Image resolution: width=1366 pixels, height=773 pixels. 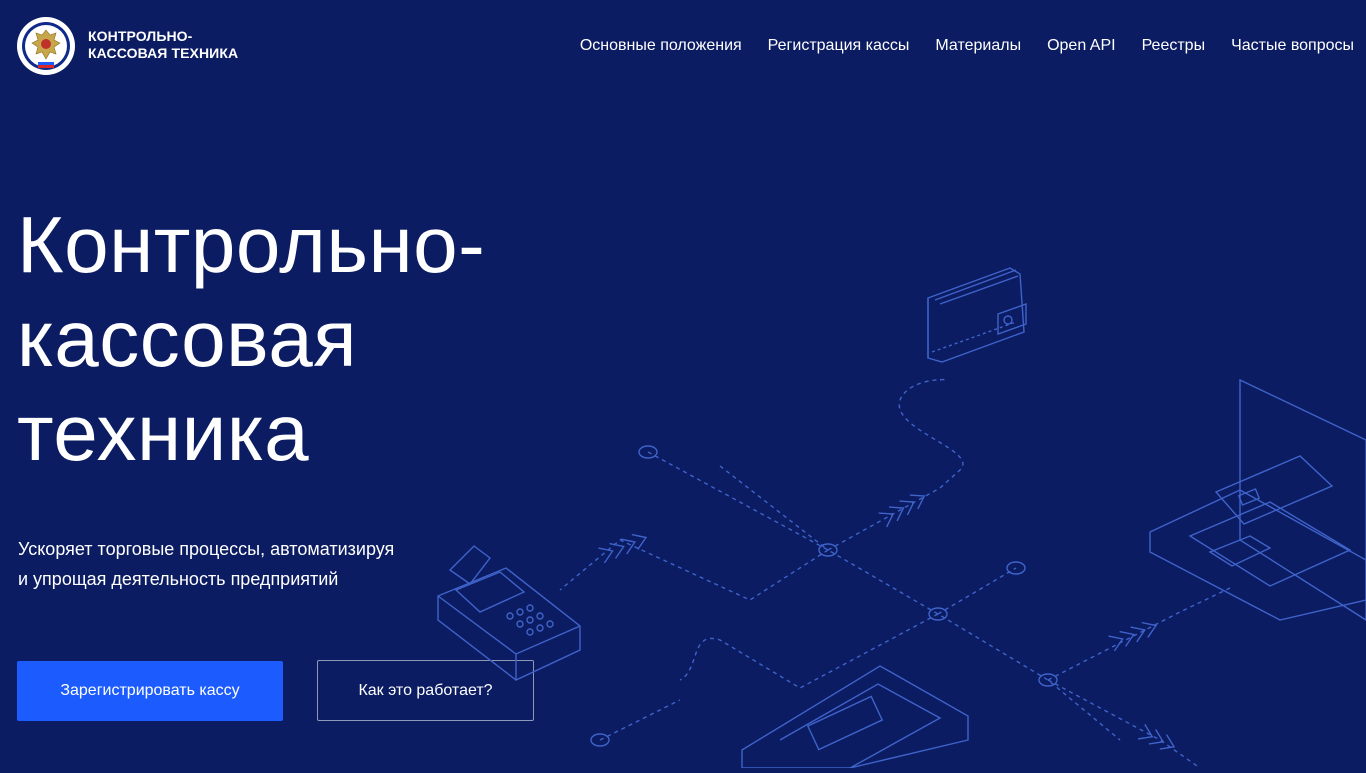 What do you see at coordinates (1257, 499) in the screenshot?
I see `laptop-icon` at bounding box center [1257, 499].